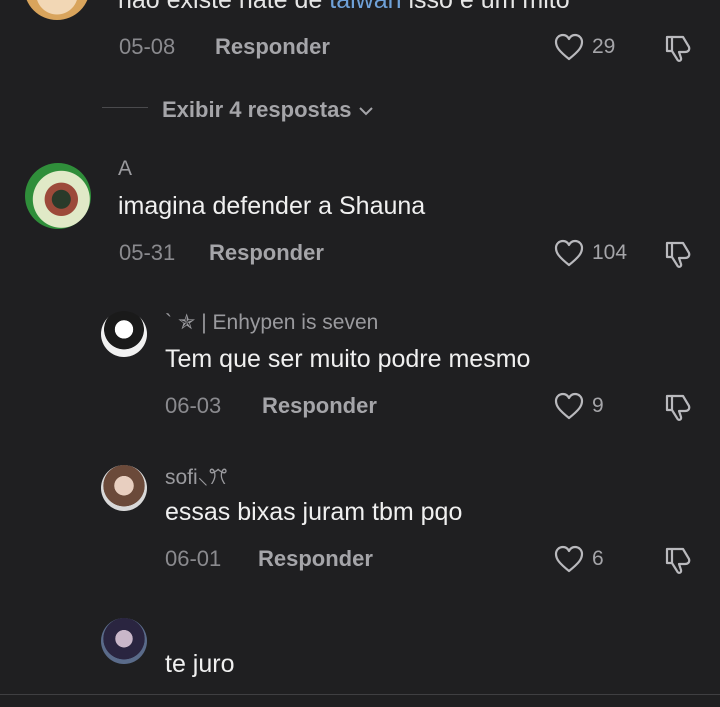  What do you see at coordinates (365, 7) in the screenshot?
I see `hashtag-link: taiwan` at bounding box center [365, 7].